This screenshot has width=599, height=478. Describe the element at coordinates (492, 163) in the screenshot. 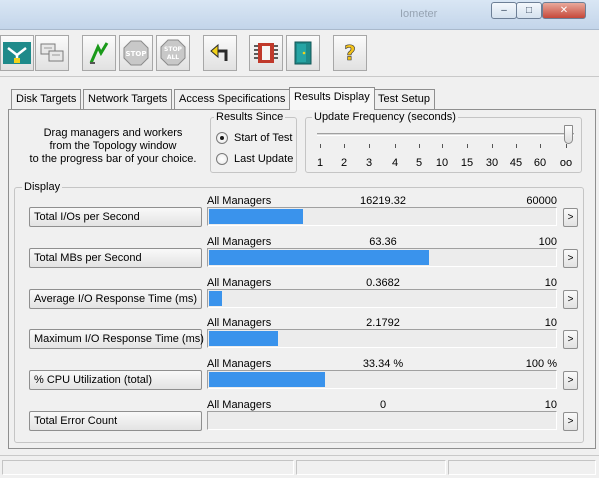

I see `slider-tick-label: 30` at that location.